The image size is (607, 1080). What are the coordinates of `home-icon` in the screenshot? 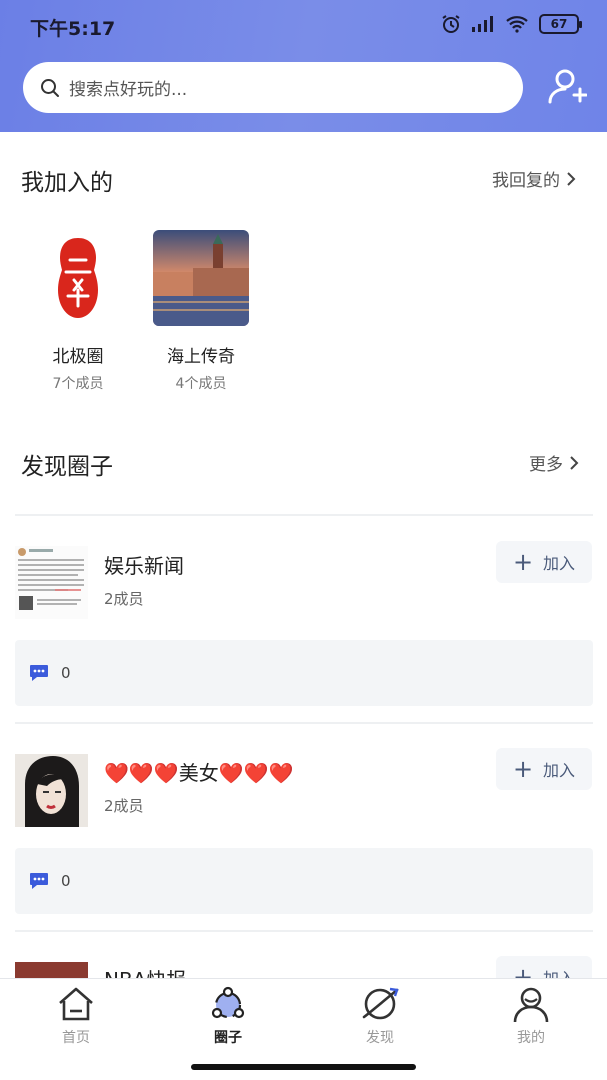 It's located at (76, 1004).